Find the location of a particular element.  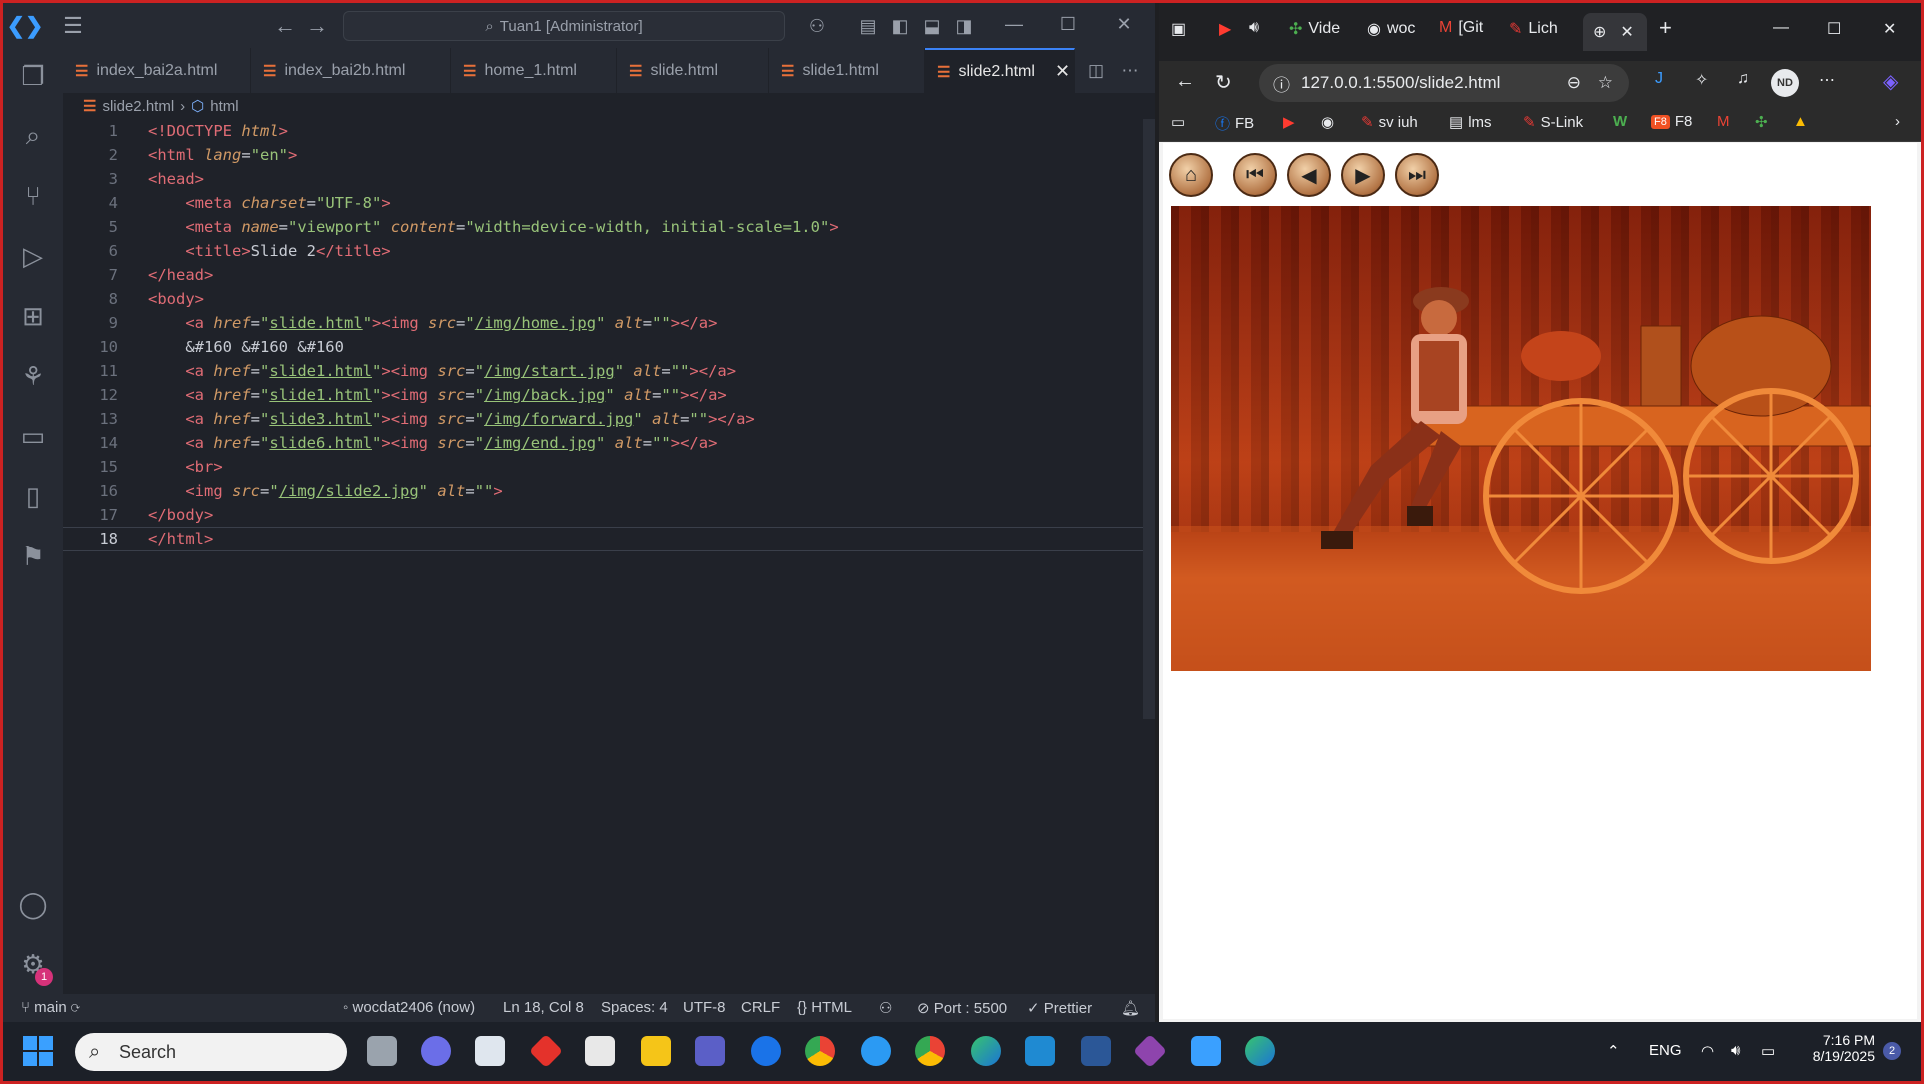

indentation: Spaces: 4 is located at coordinates (634, 1007).